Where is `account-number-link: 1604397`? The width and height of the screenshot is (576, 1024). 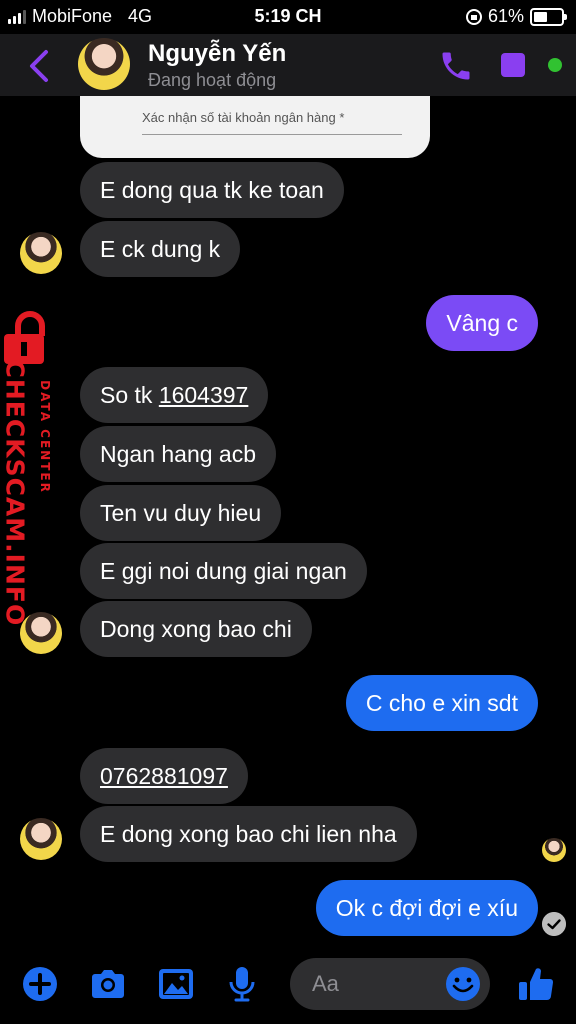
account-number-link: 1604397 is located at coordinates (204, 395).